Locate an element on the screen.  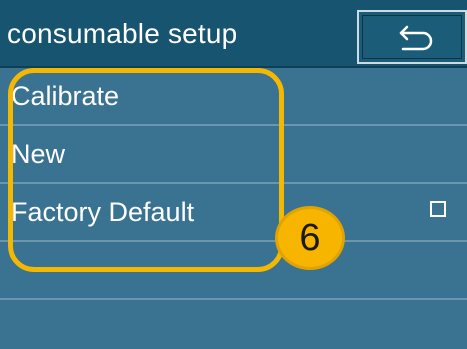
factory-default-checkbox is located at coordinates (438, 209).